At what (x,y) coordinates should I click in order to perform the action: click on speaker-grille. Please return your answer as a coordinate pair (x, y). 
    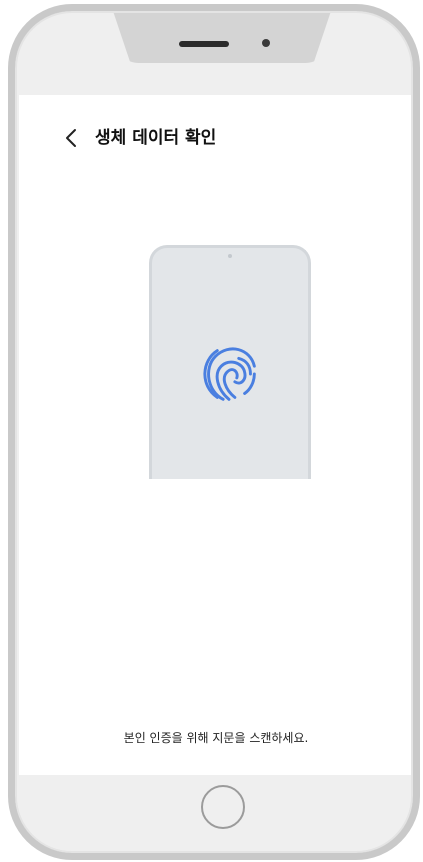
    Looking at the image, I should click on (204, 44).